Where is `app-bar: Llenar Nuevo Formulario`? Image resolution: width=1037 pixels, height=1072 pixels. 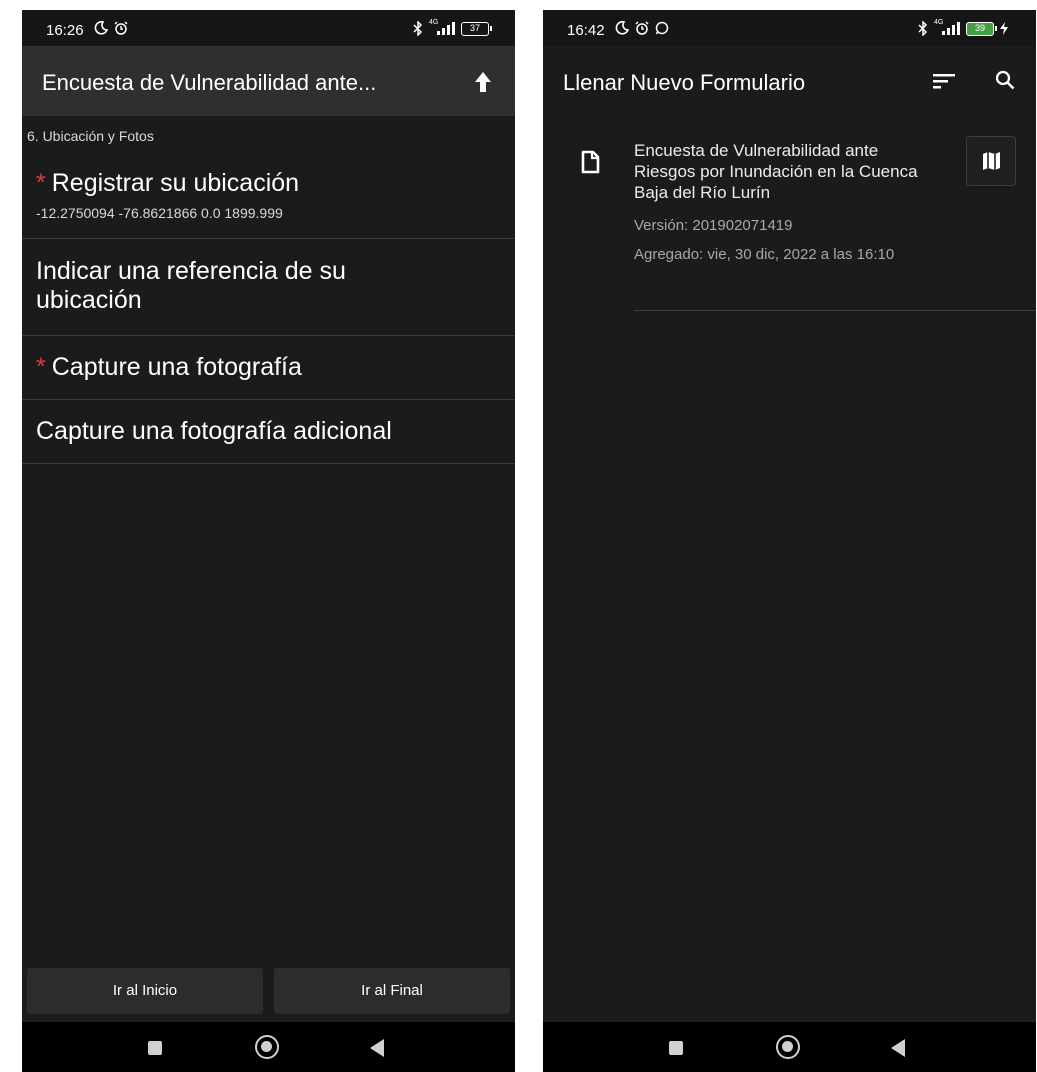 app-bar: Llenar Nuevo Formulario is located at coordinates (789, 81).